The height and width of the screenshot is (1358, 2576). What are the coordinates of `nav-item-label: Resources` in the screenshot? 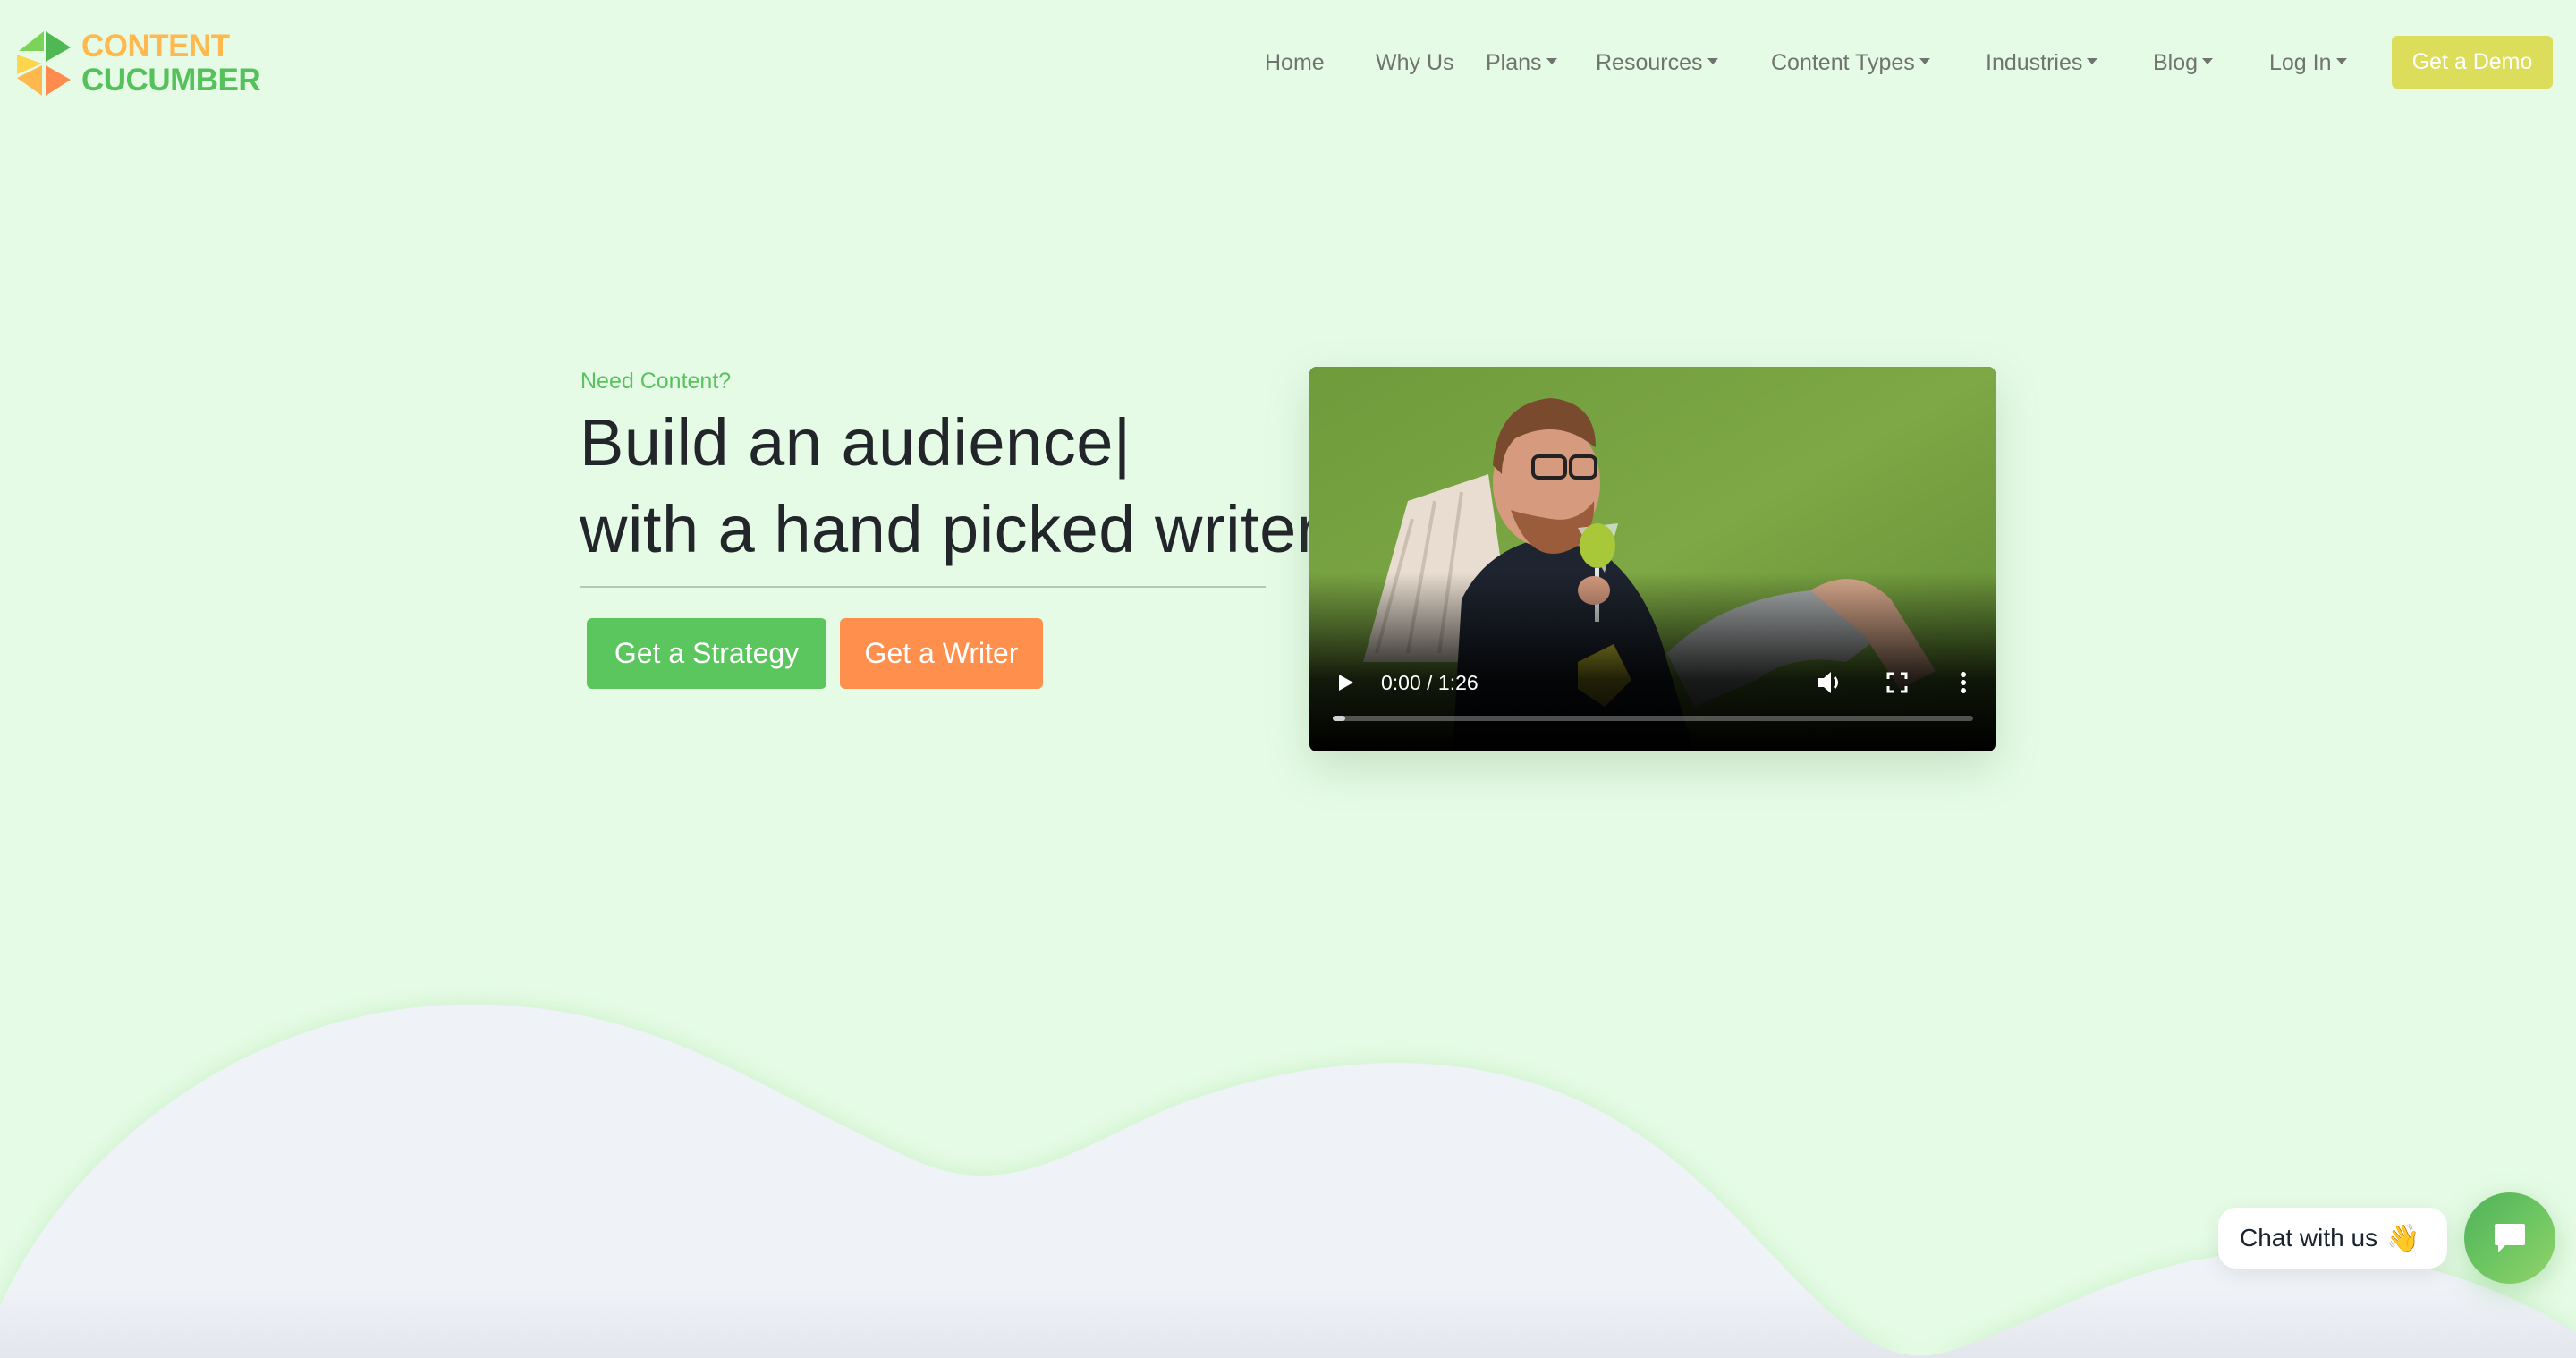 It's located at (1649, 62).